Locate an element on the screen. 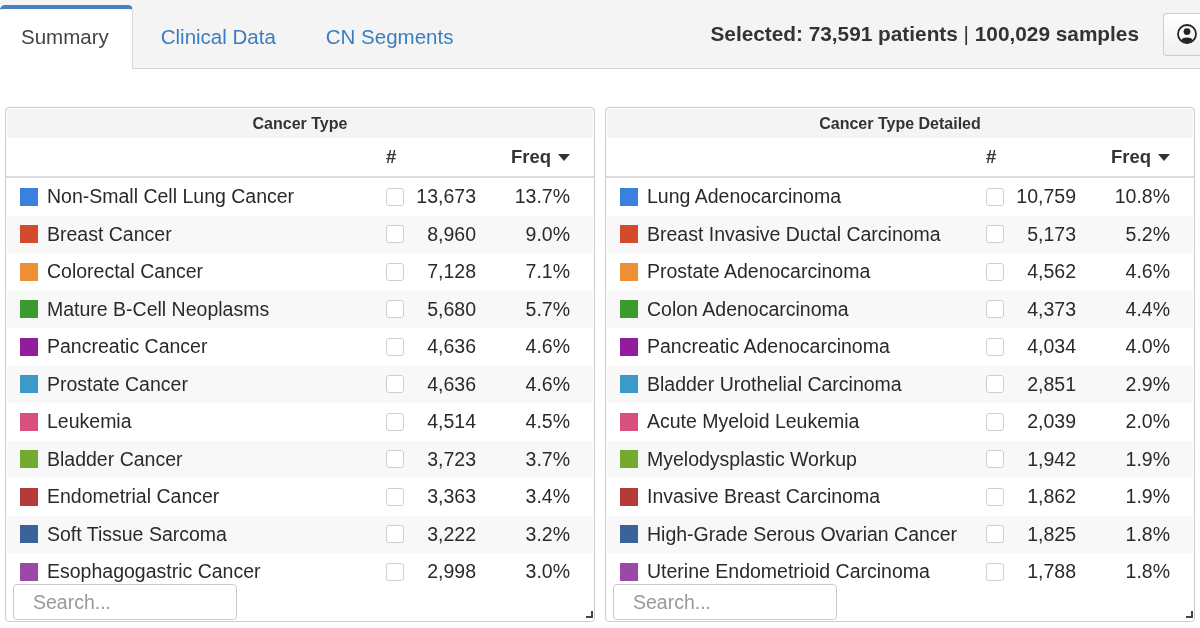  tab: Clinical Data is located at coordinates (218, 37).